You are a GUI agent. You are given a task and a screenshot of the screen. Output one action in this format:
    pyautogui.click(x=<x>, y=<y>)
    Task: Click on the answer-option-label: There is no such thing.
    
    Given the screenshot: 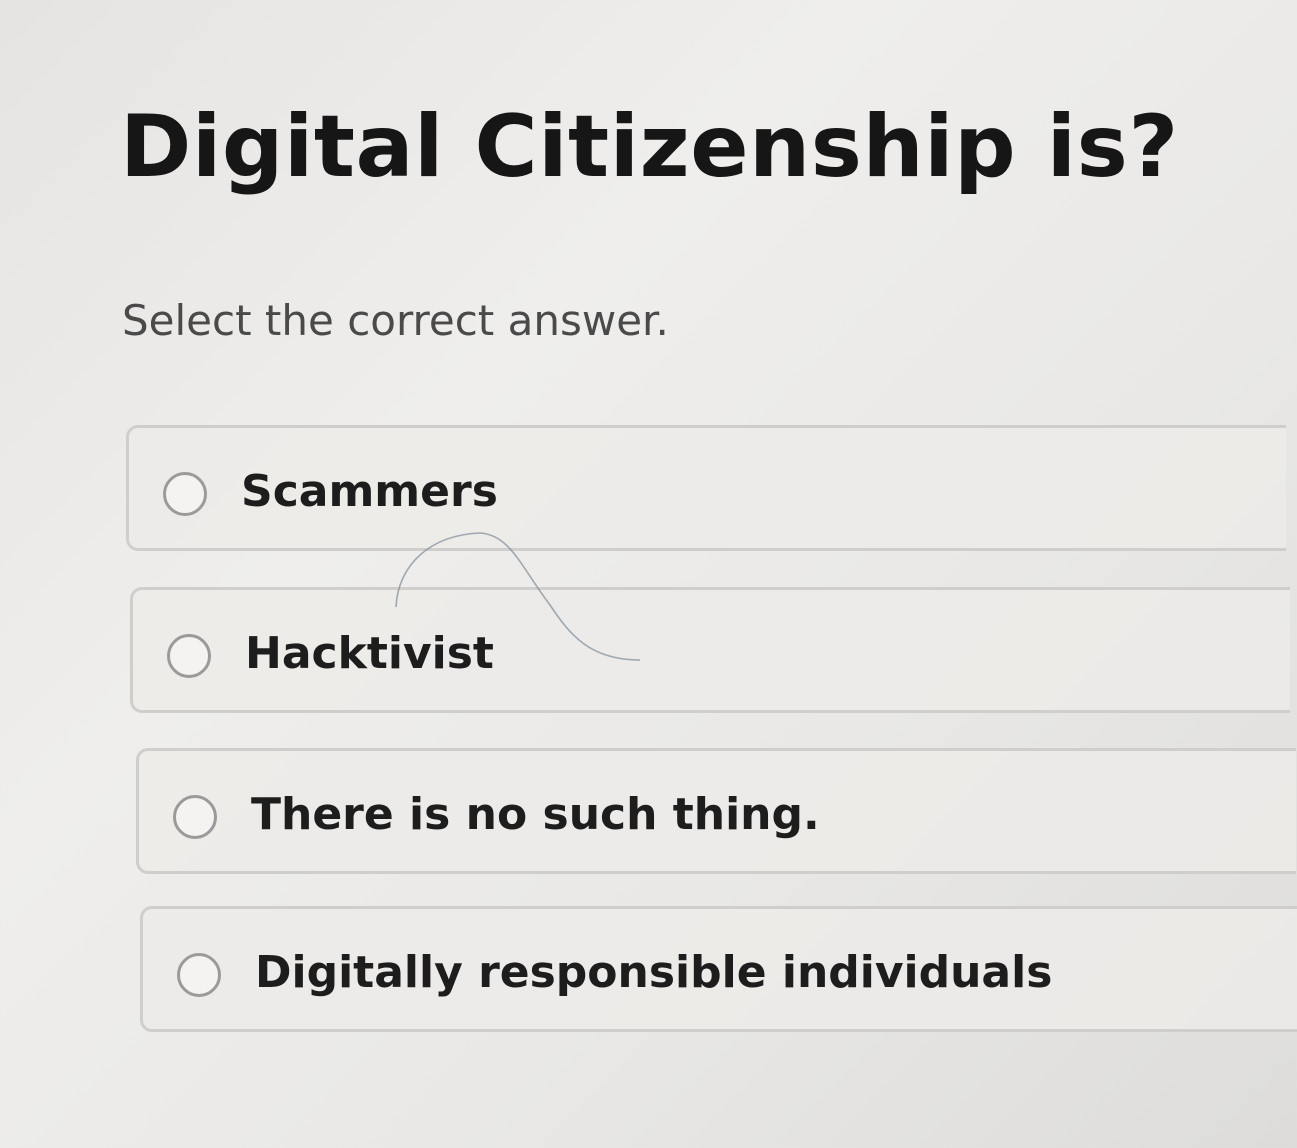 What is the action you would take?
    pyautogui.click(x=535, y=814)
    